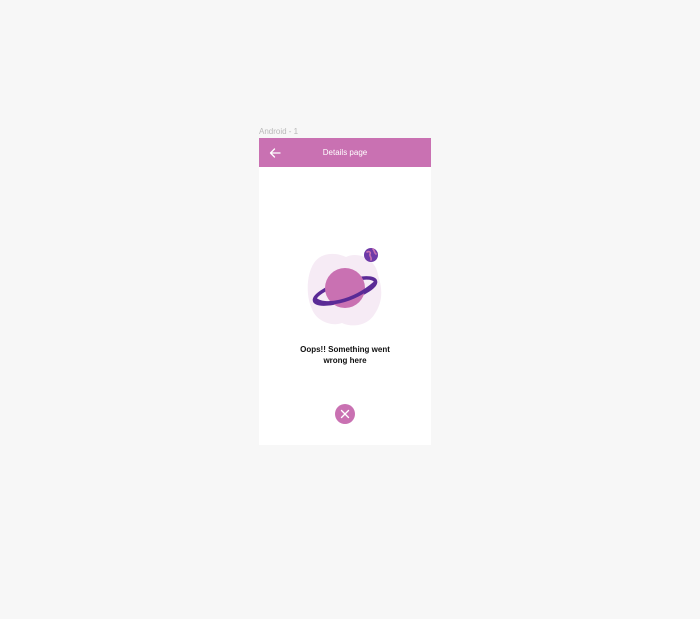 This screenshot has height=619, width=700. What do you see at coordinates (279, 131) in the screenshot?
I see `frame-label: Android - 1` at bounding box center [279, 131].